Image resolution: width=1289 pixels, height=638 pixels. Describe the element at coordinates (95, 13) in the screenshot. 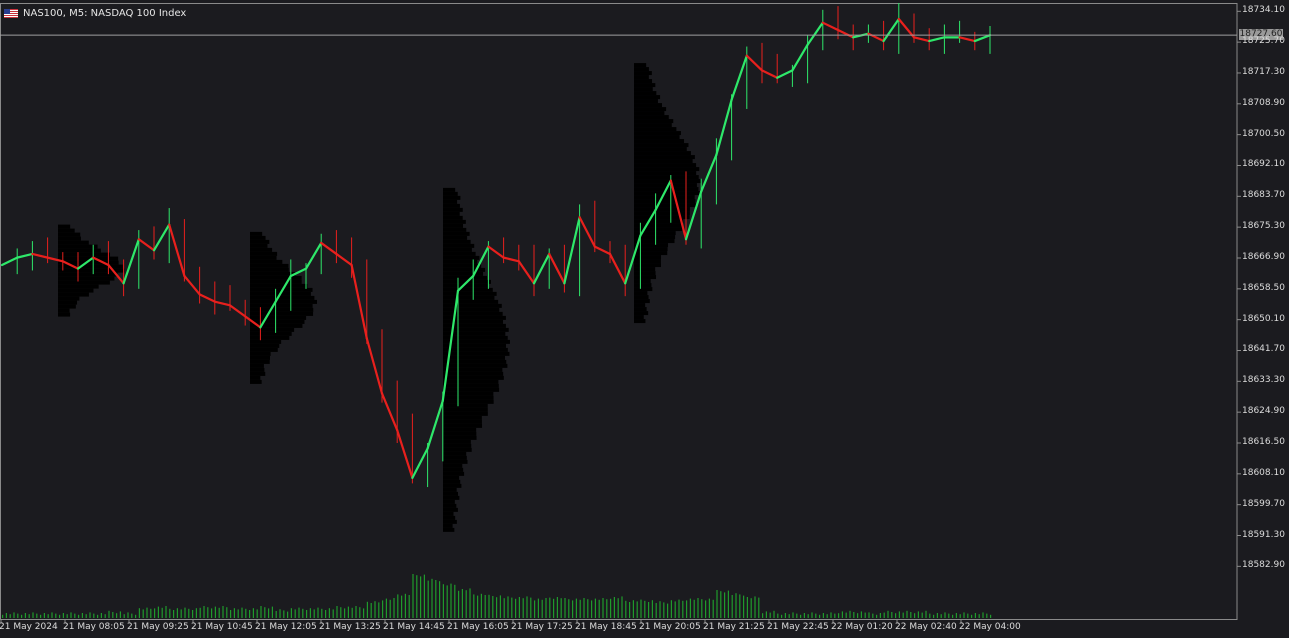

I see `chart-title: NAS100, M5: NASDAQ 100 Index` at that location.